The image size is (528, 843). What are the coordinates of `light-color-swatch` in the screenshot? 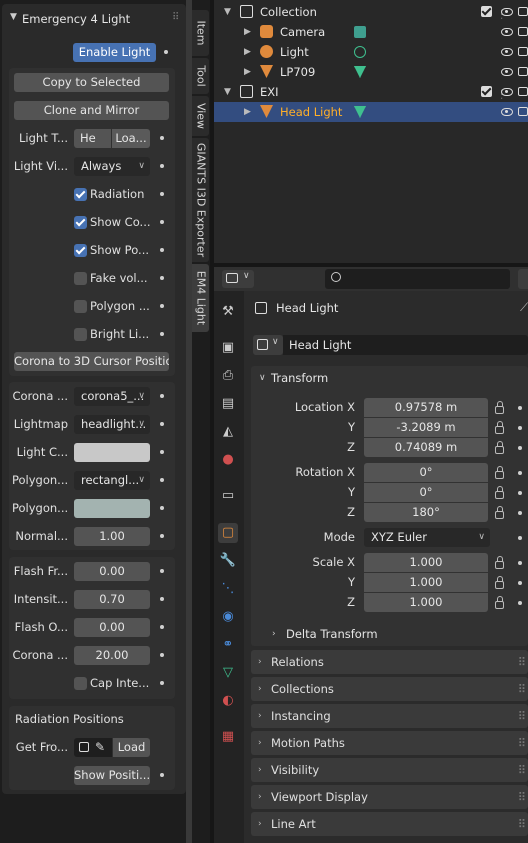 It's located at (112, 452).